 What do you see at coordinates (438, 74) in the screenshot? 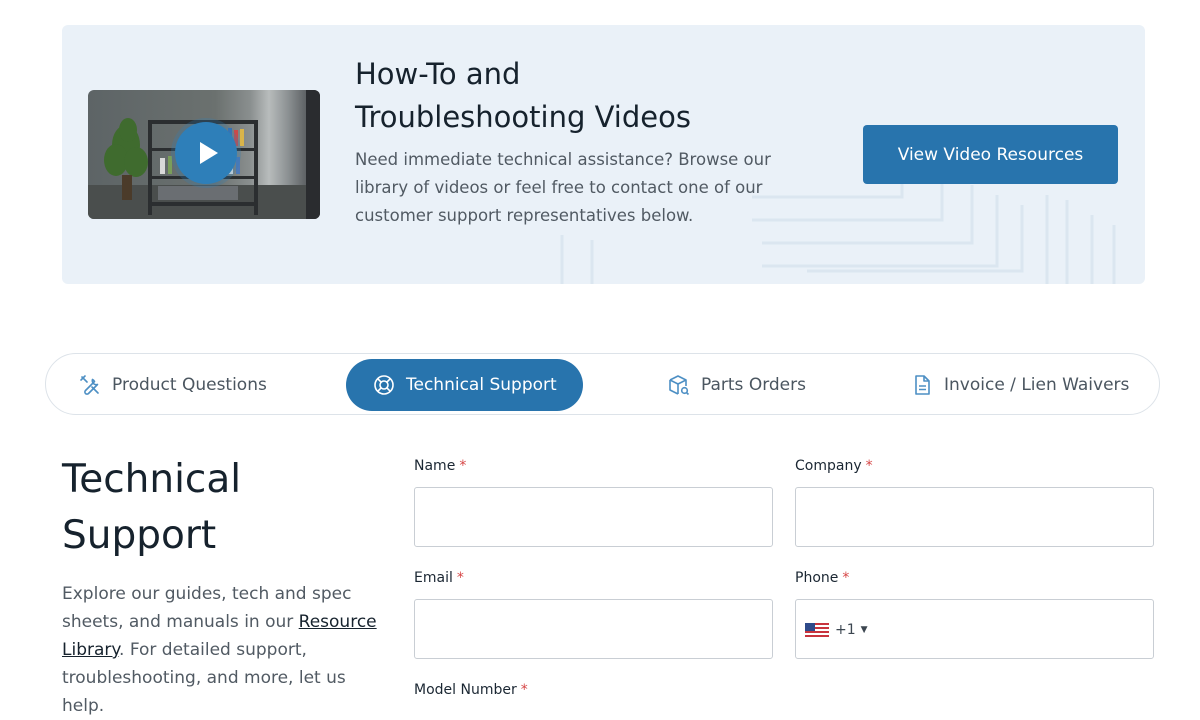
I see `banner-title-line1: How-To and` at bounding box center [438, 74].